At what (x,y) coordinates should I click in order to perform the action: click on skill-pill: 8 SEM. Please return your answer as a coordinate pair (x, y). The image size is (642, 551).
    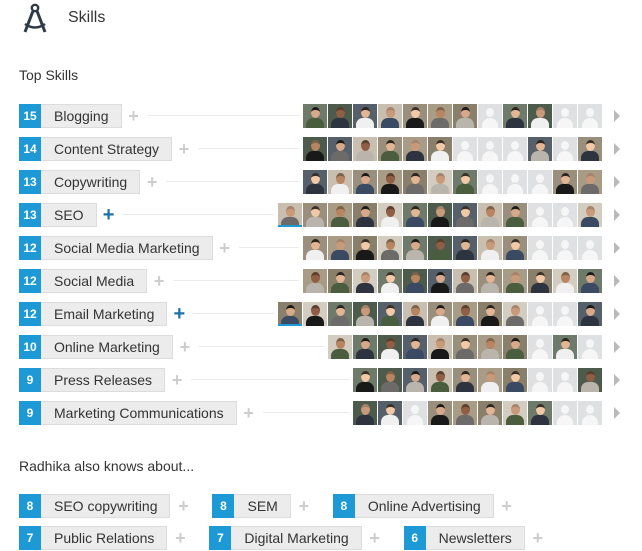
    Looking at the image, I should click on (251, 506).